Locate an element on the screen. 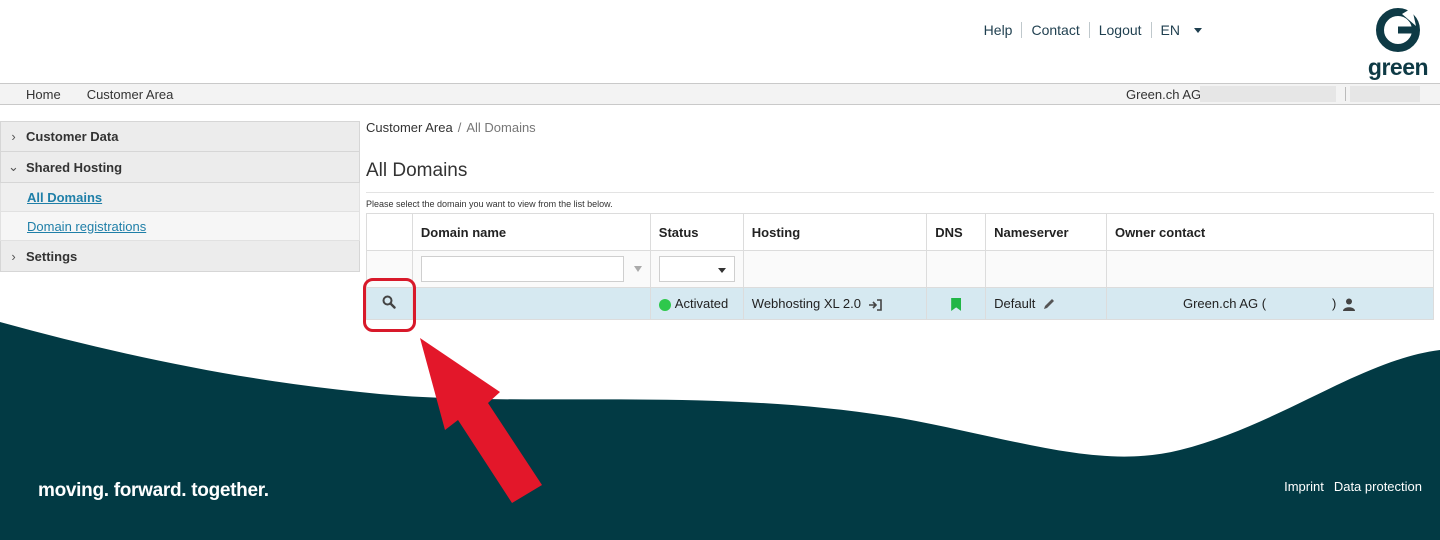  bookmark-icon is located at coordinates (956, 305).